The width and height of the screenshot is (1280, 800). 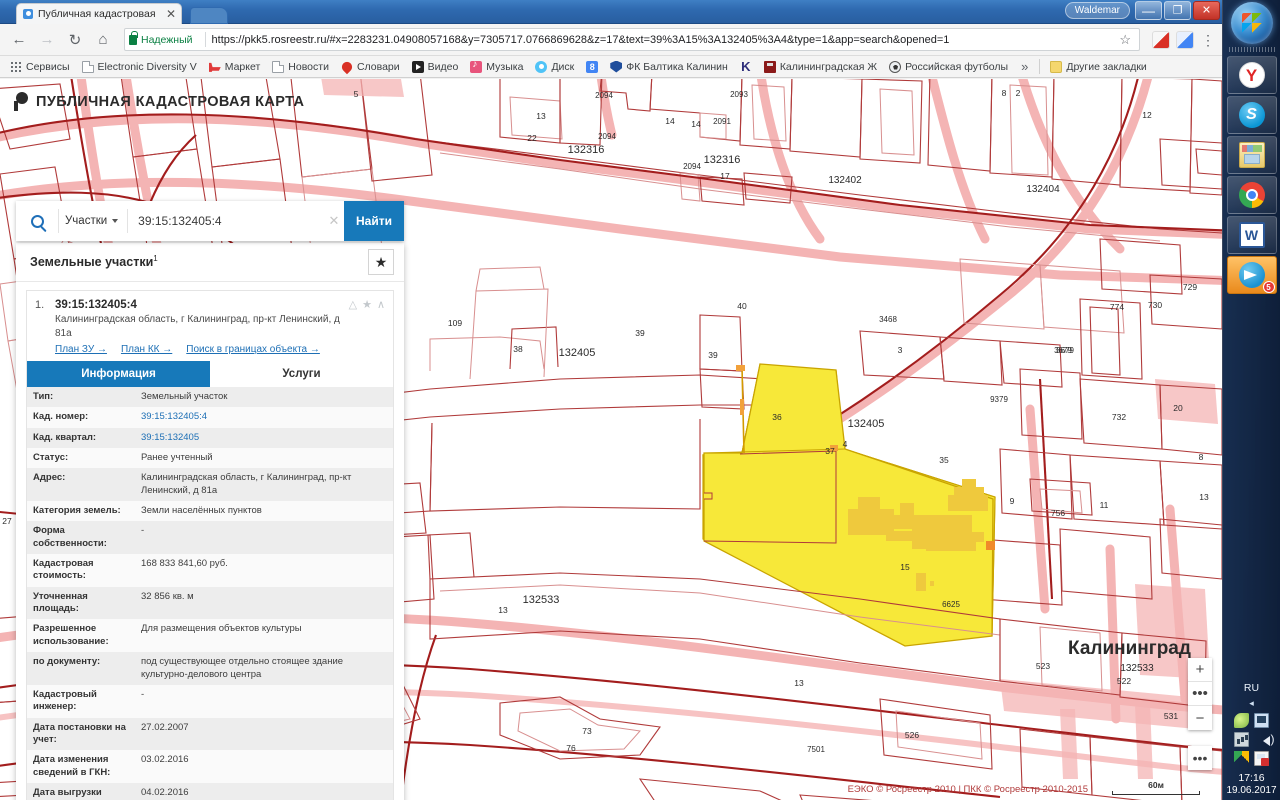 What do you see at coordinates (1251, 400) in the screenshot?
I see `windows-taskbar: 5 RU ◂ 17:16 19.06.2017` at bounding box center [1251, 400].